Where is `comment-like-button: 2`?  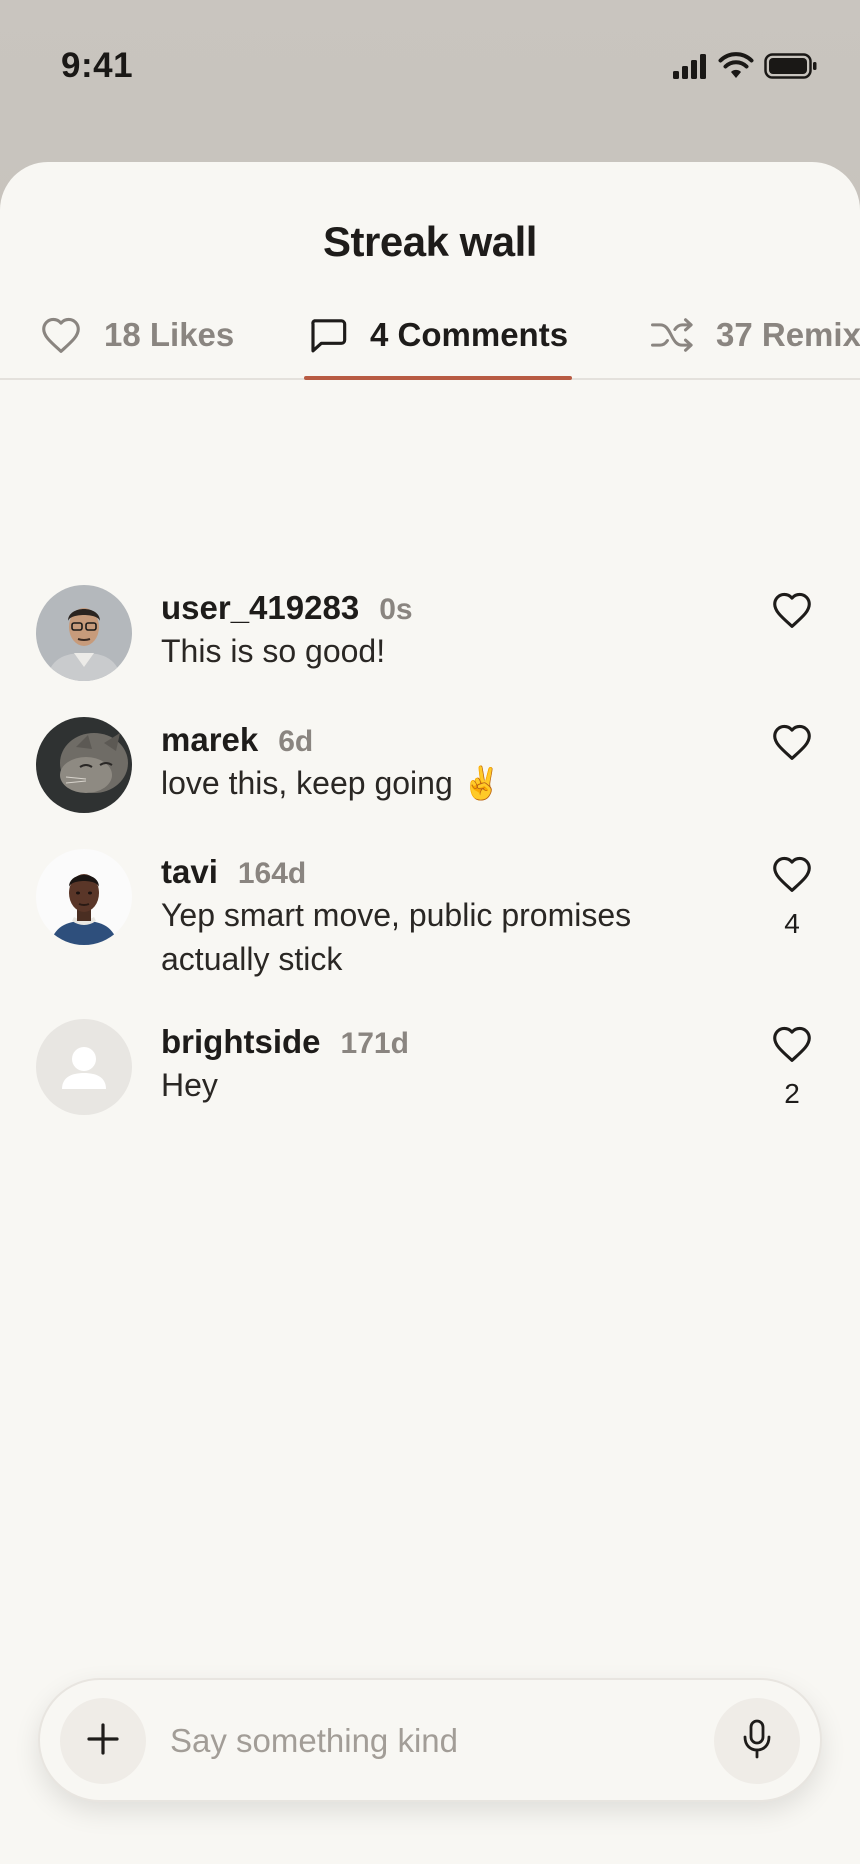
comment-like-button: 2 is located at coordinates (792, 1067).